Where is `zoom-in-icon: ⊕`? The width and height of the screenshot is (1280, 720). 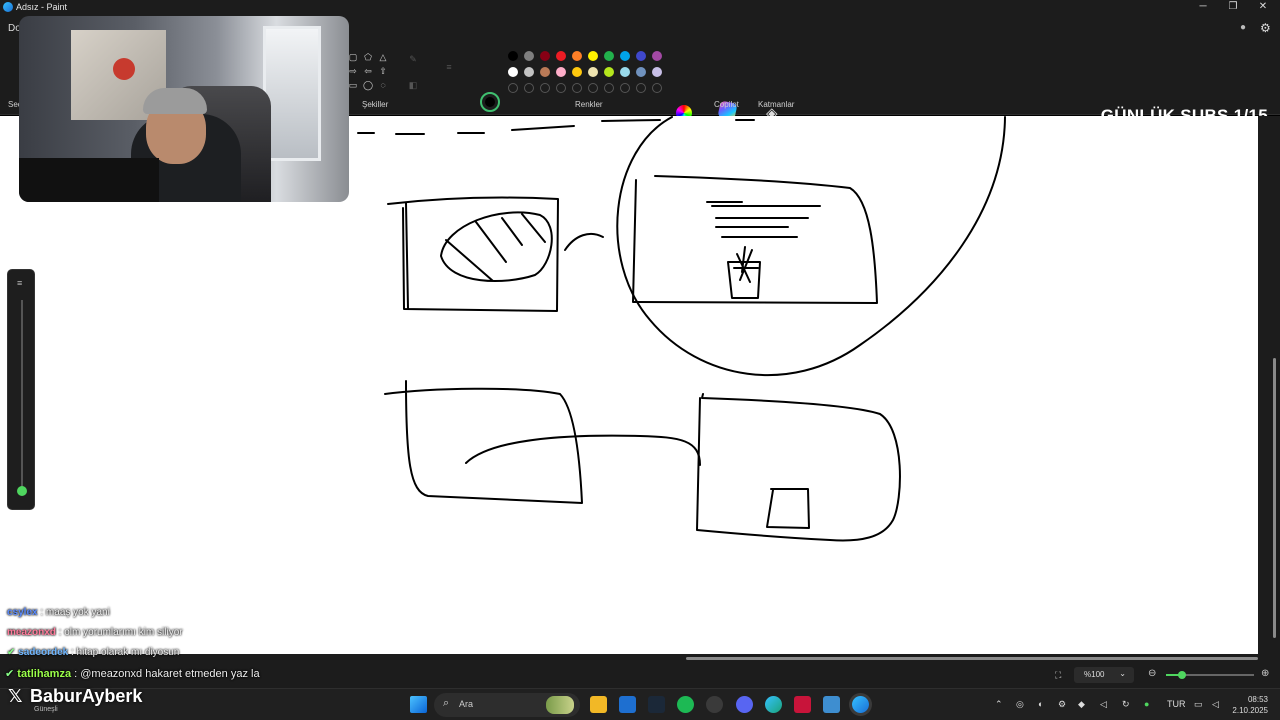
zoom-in-icon: ⊕ is located at coordinates (1265, 673).